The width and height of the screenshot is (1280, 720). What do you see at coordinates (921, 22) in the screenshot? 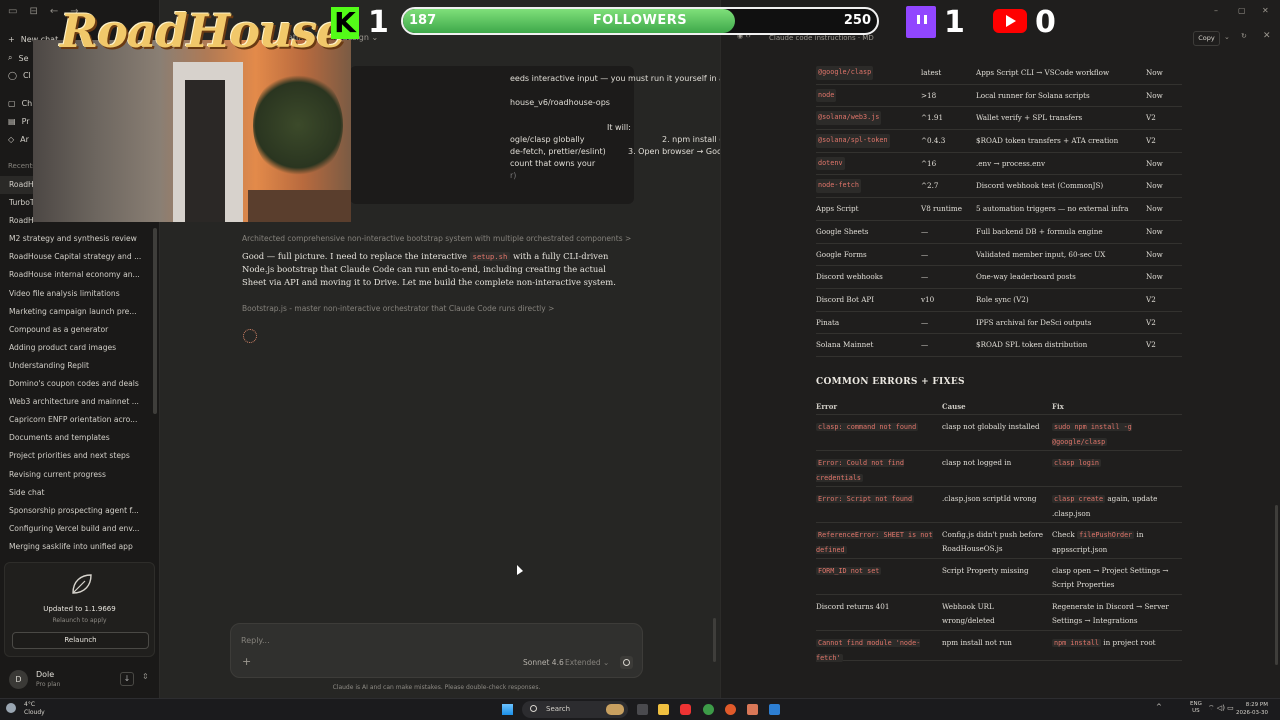
I see `twitch-icon` at bounding box center [921, 22].